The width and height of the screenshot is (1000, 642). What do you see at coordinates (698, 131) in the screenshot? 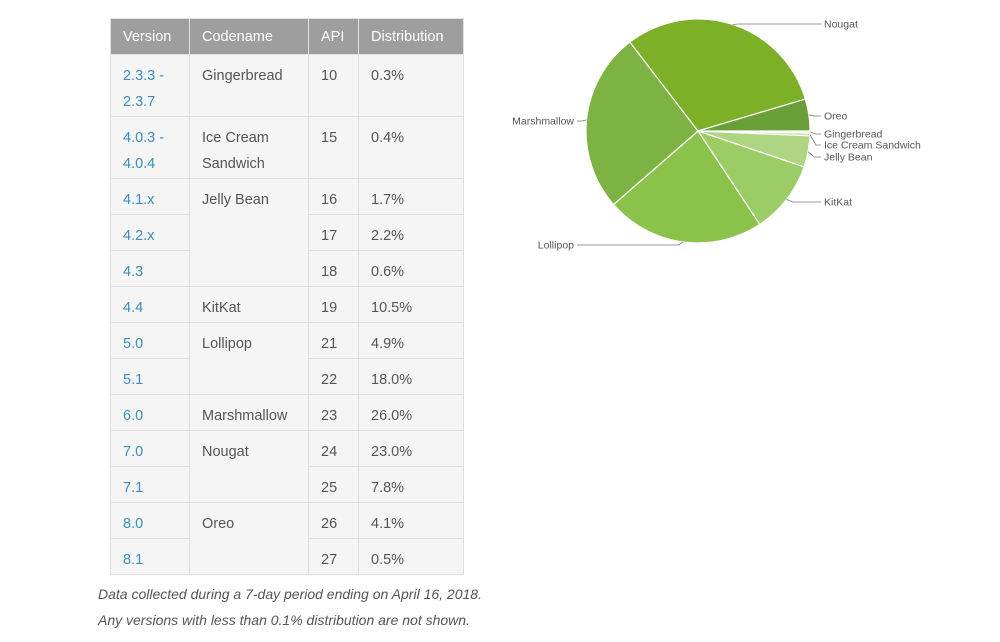
I see `pie-slices` at bounding box center [698, 131].